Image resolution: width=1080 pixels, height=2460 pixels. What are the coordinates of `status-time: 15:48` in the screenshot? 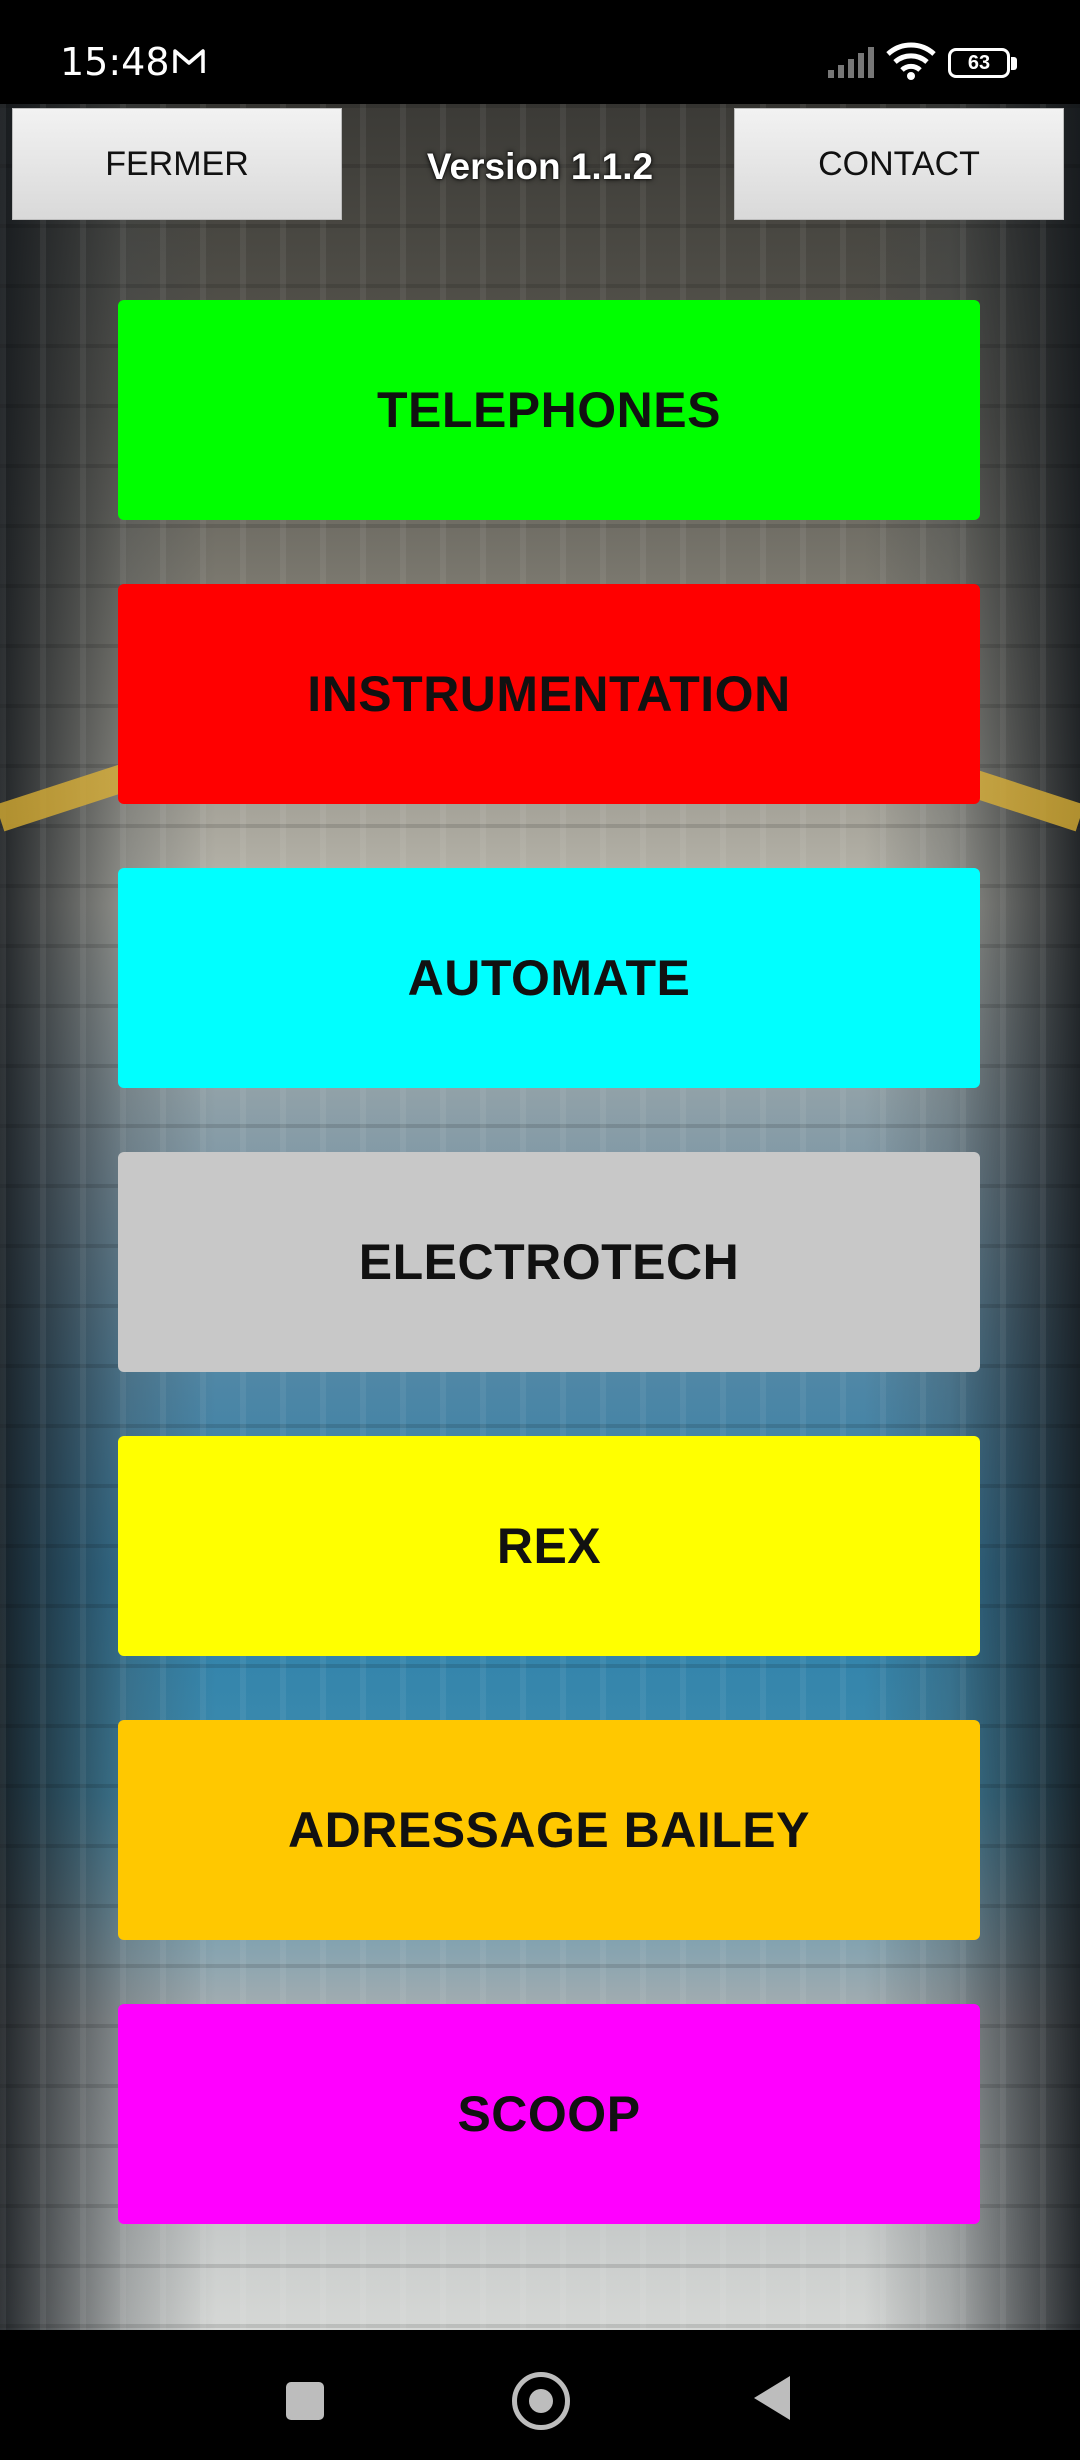 It's located at (115, 62).